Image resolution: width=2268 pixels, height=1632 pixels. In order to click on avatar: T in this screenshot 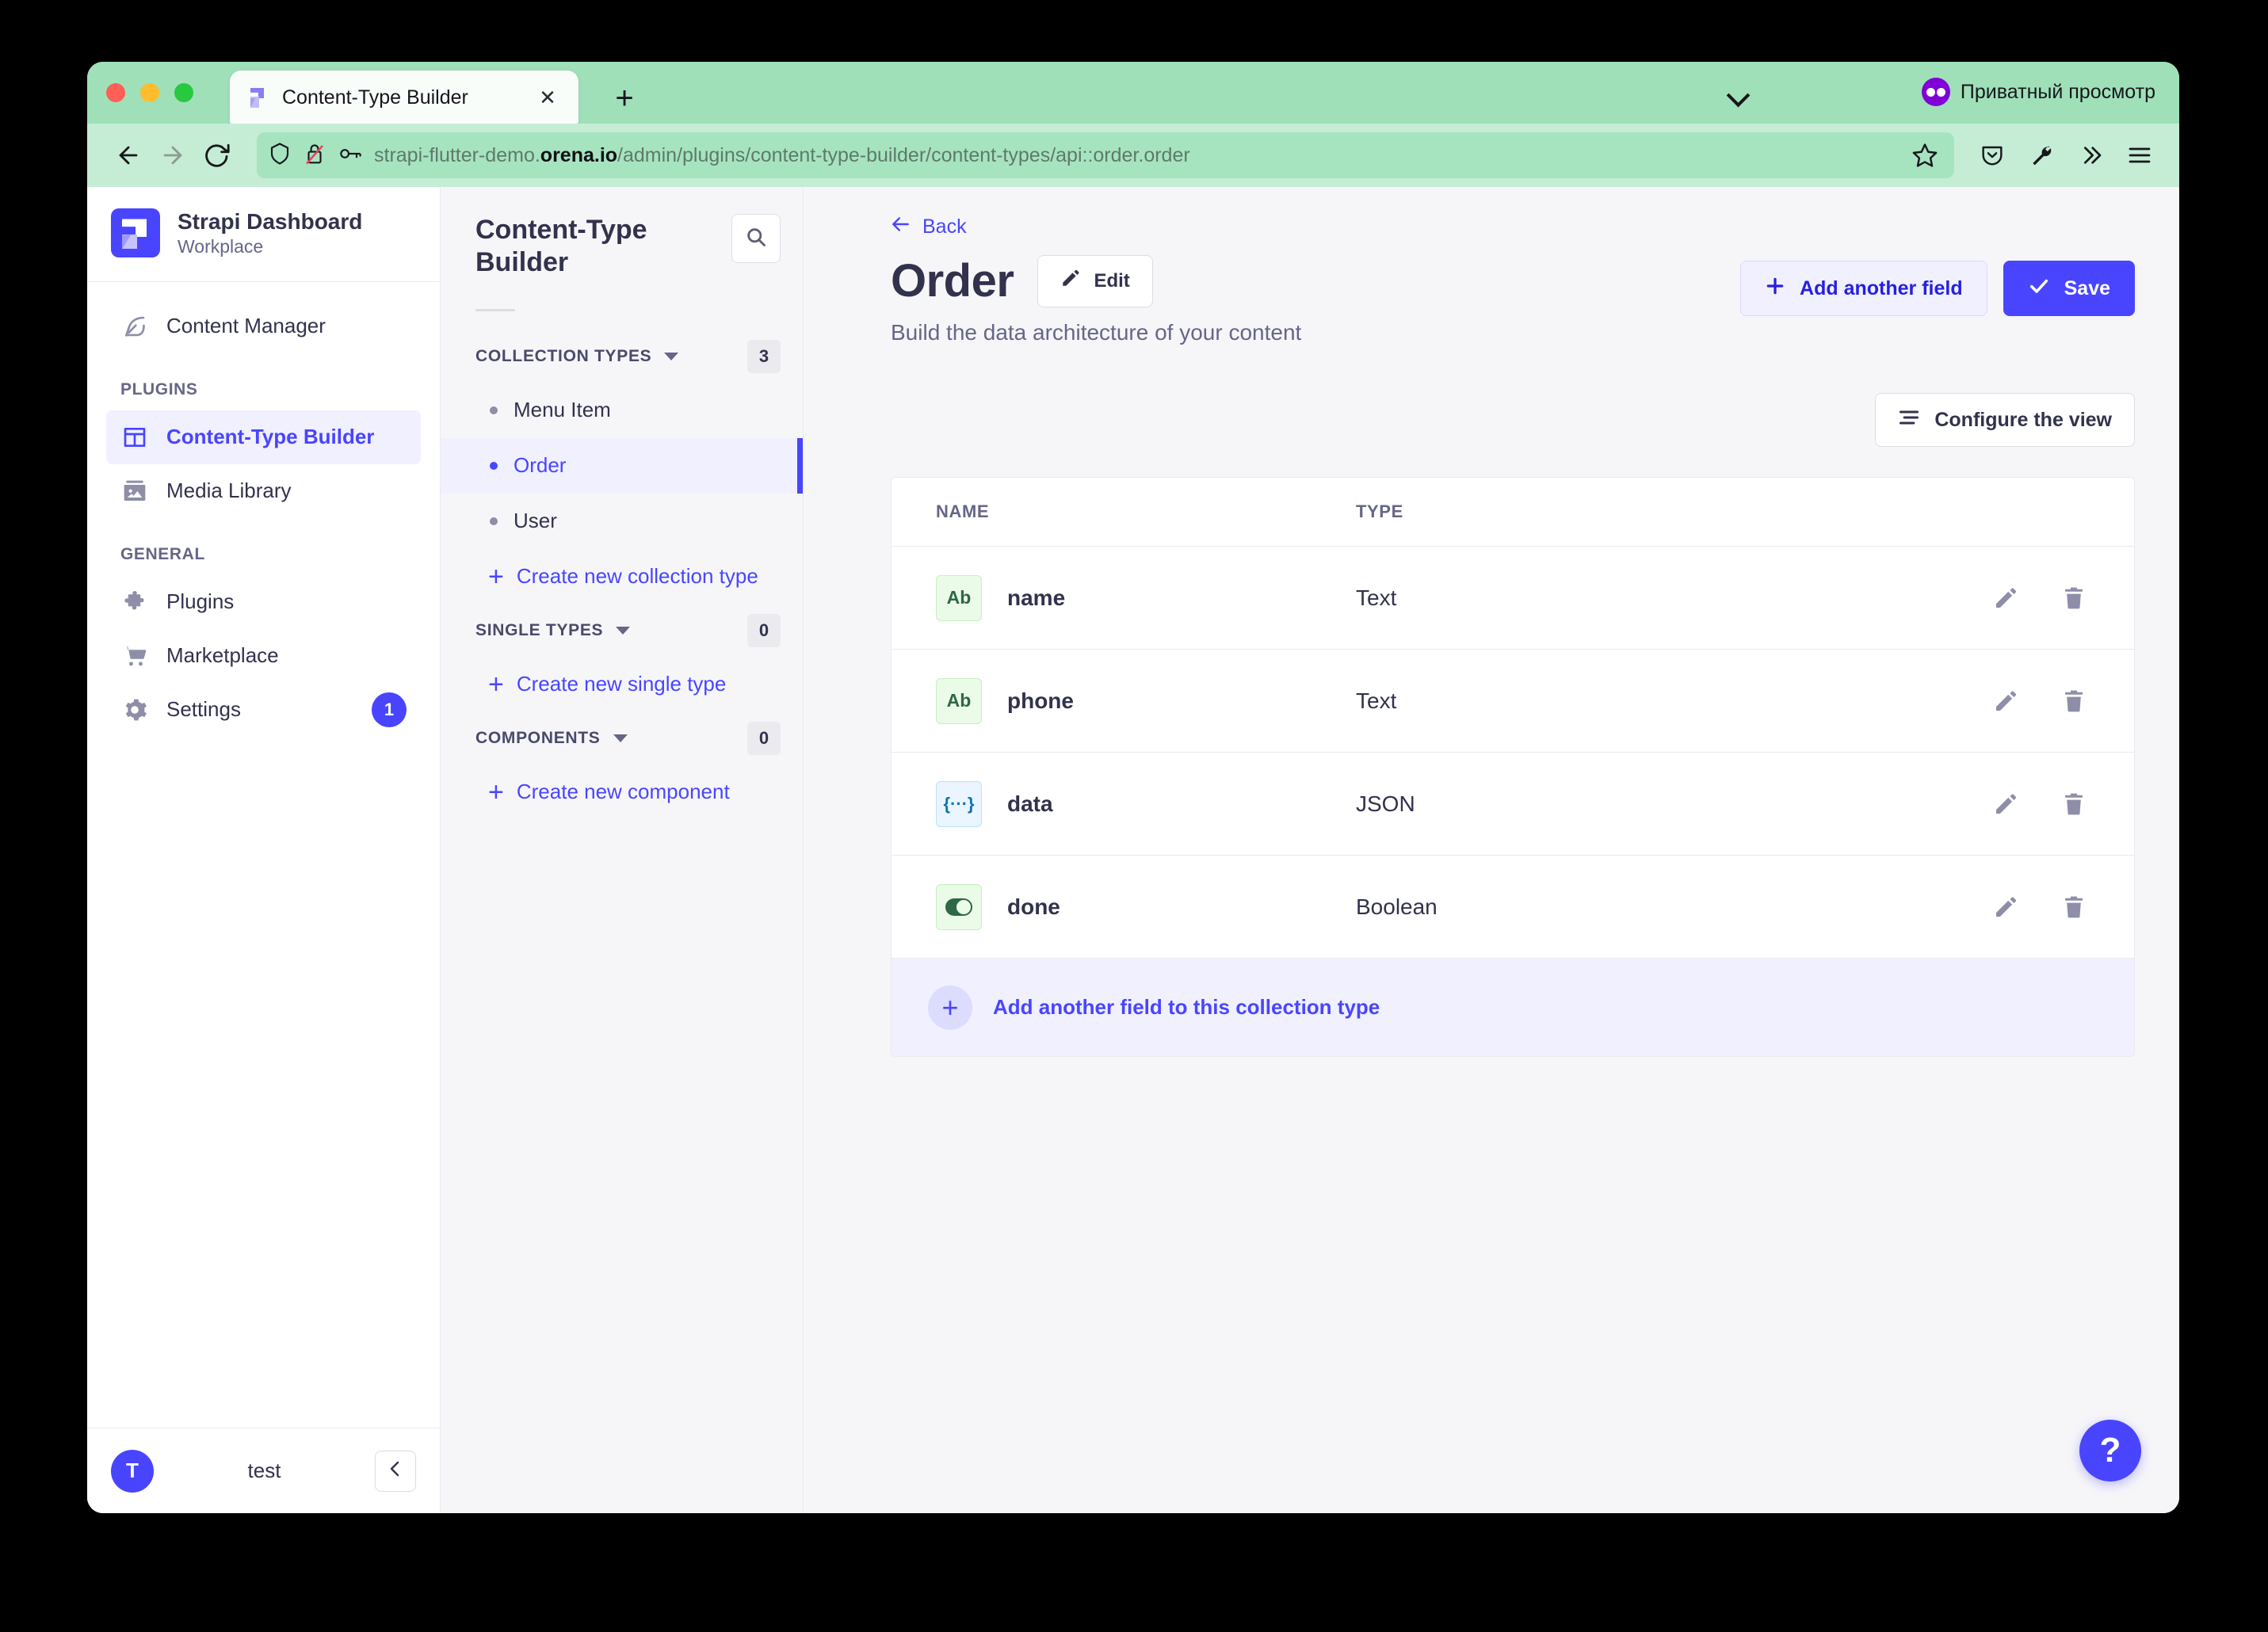, I will do `click(132, 1471)`.